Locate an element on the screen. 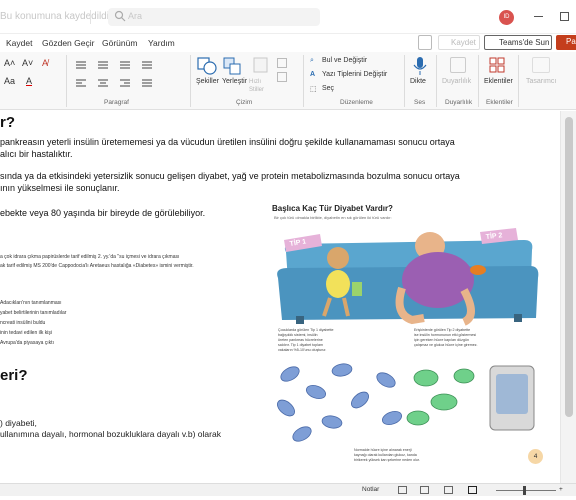 The image size is (576, 500). menu-item-save: Kaydet is located at coordinates (19, 43).